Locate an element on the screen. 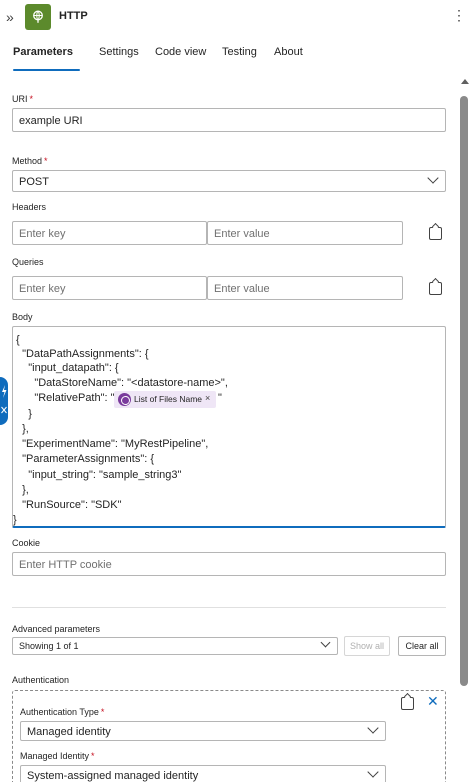 This screenshot has width=472, height=782. authentication-type-value: Managed identity is located at coordinates (69, 732).